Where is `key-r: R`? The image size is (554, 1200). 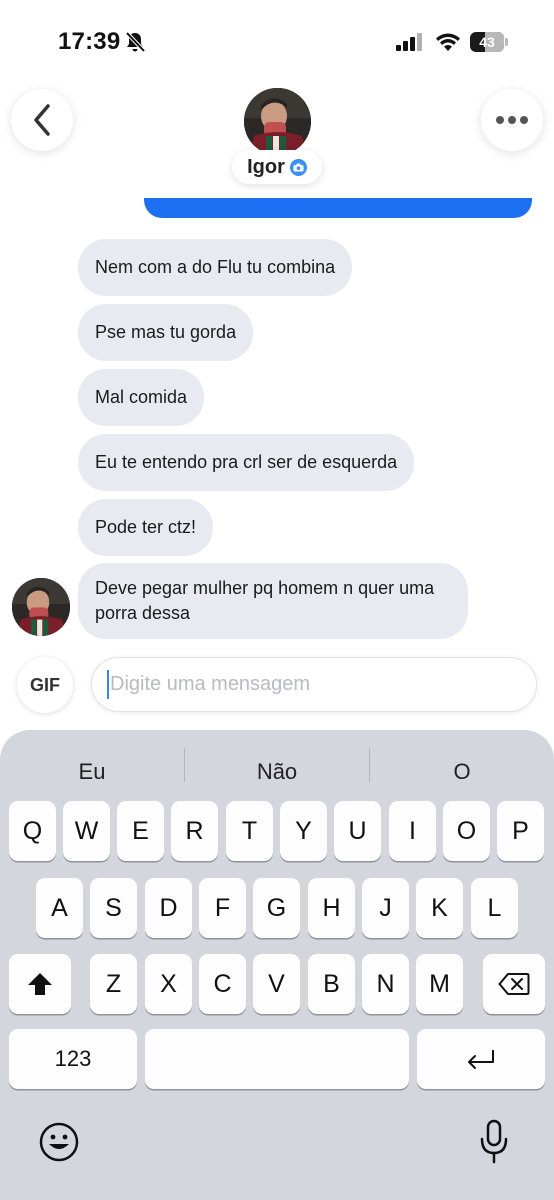 key-r: R is located at coordinates (194, 831).